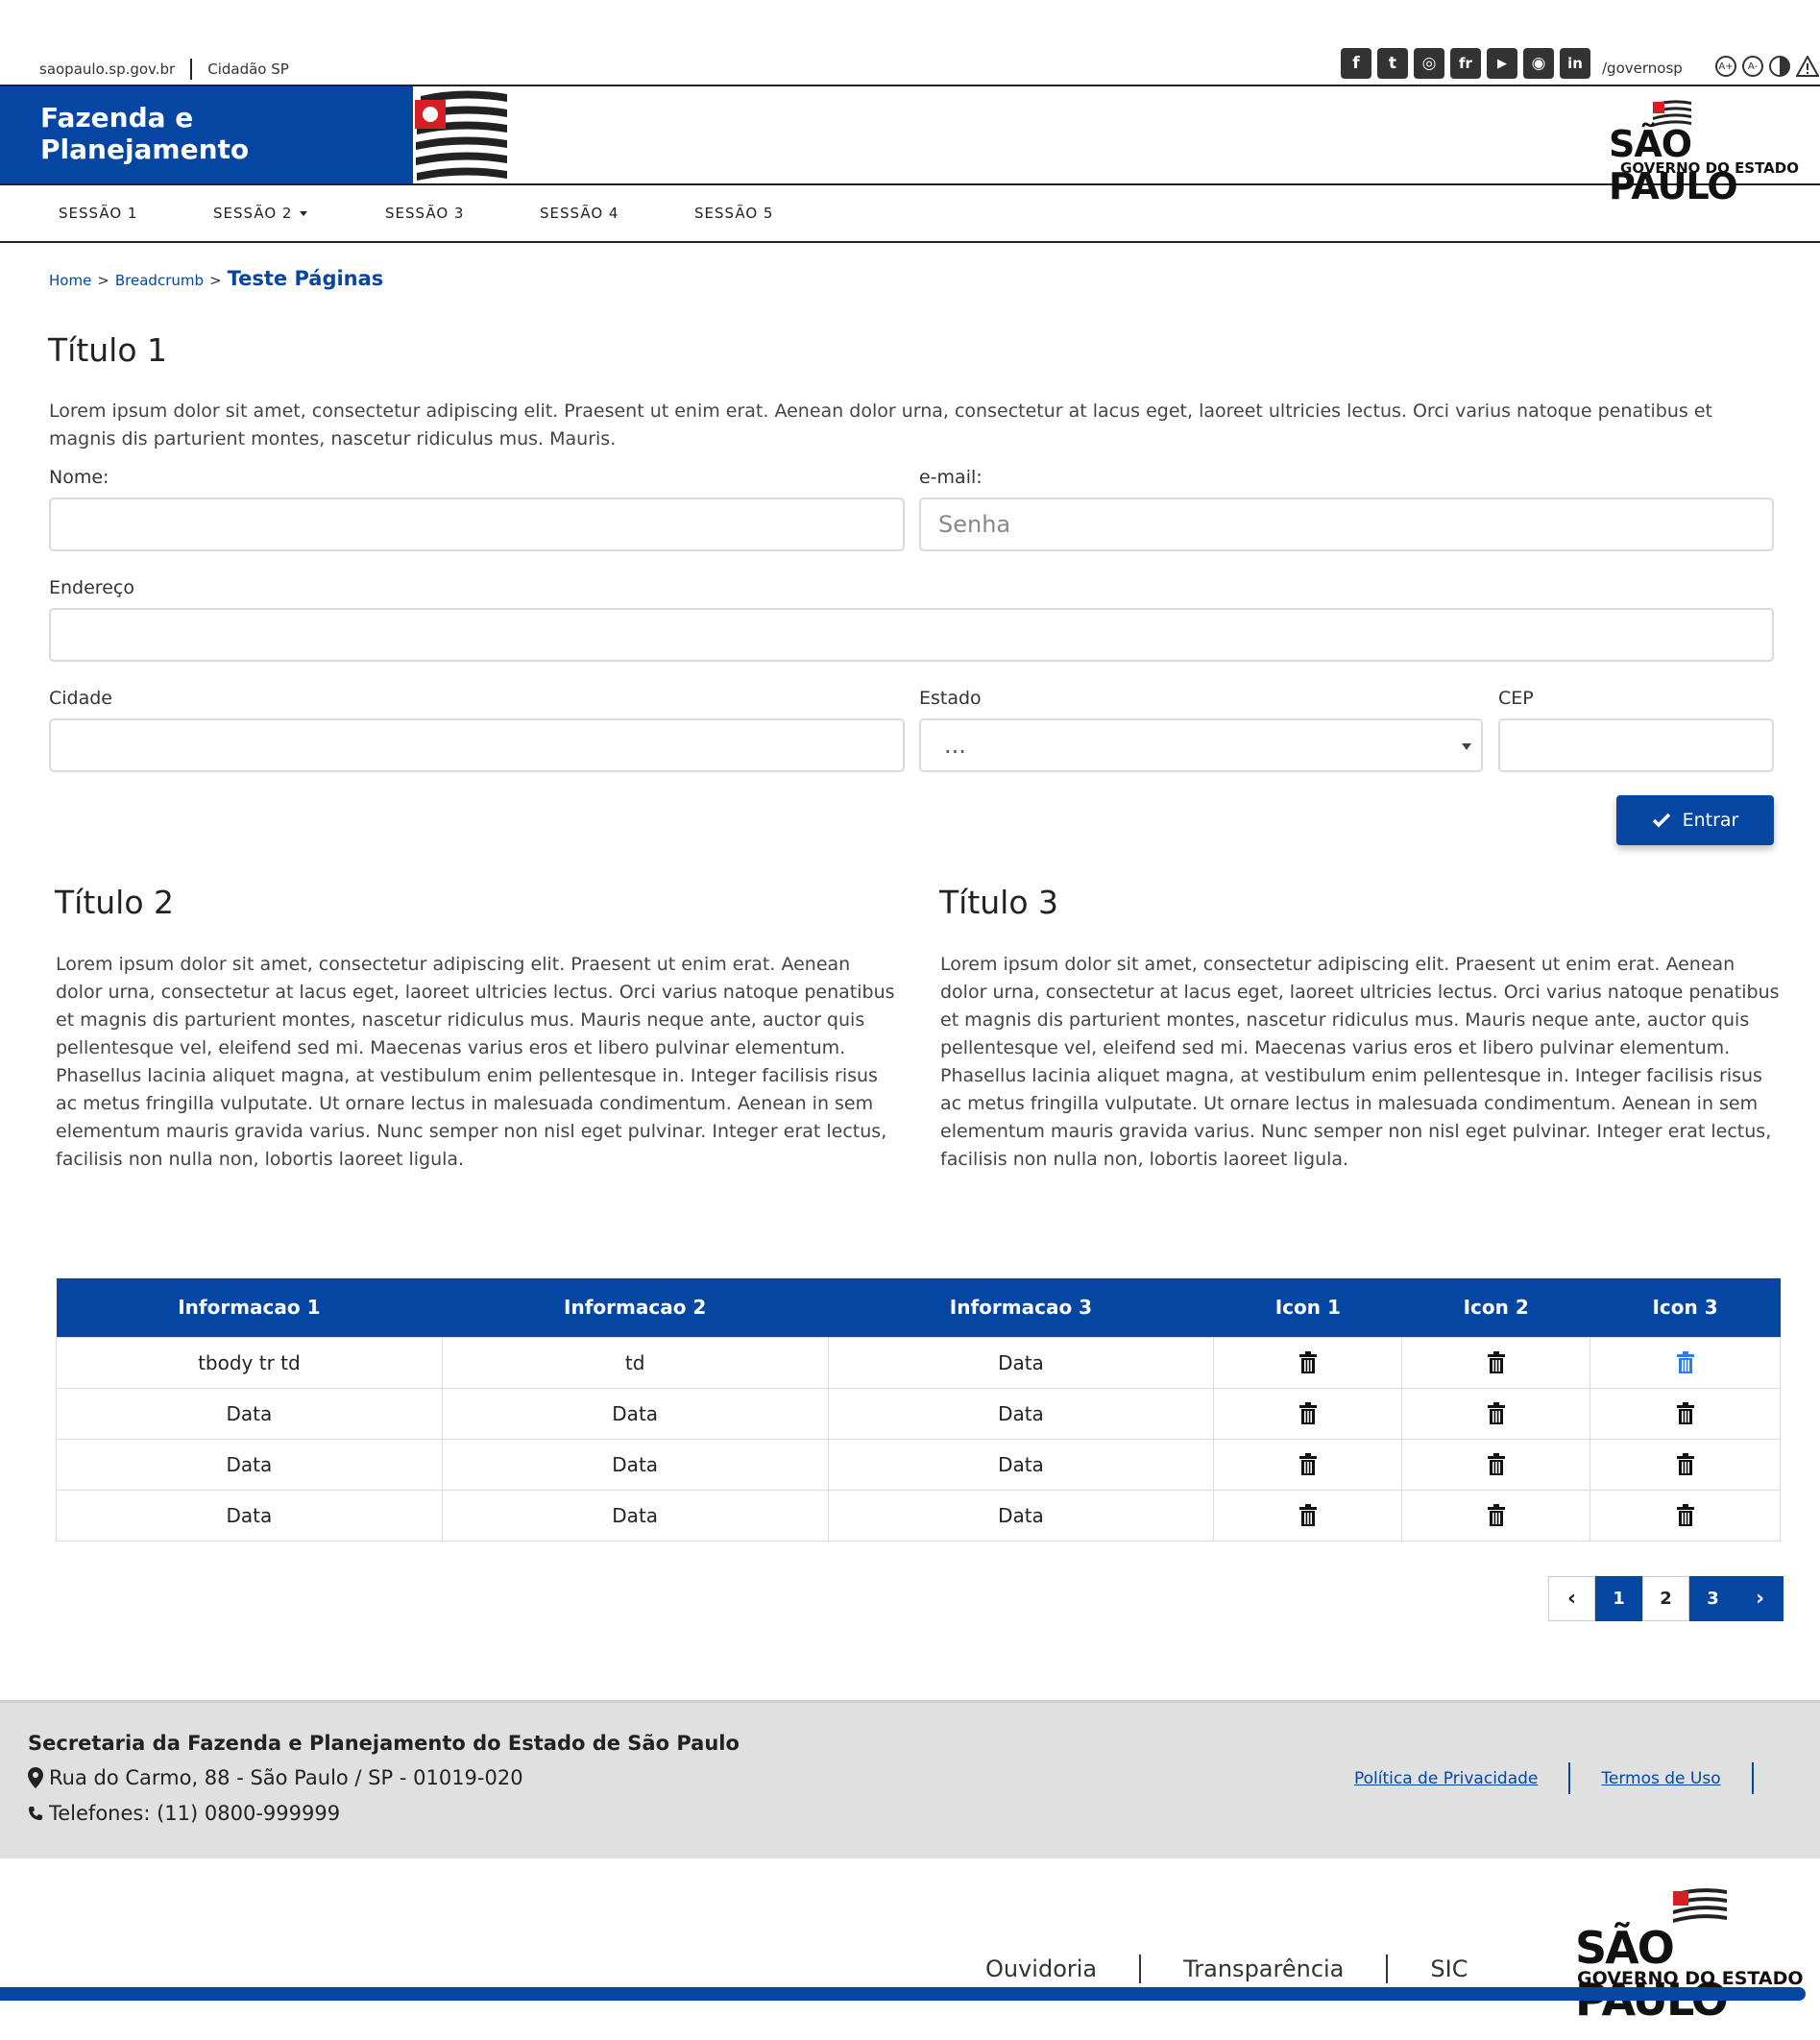 The image size is (1820, 2040). I want to click on cidade-input, so click(477, 745).